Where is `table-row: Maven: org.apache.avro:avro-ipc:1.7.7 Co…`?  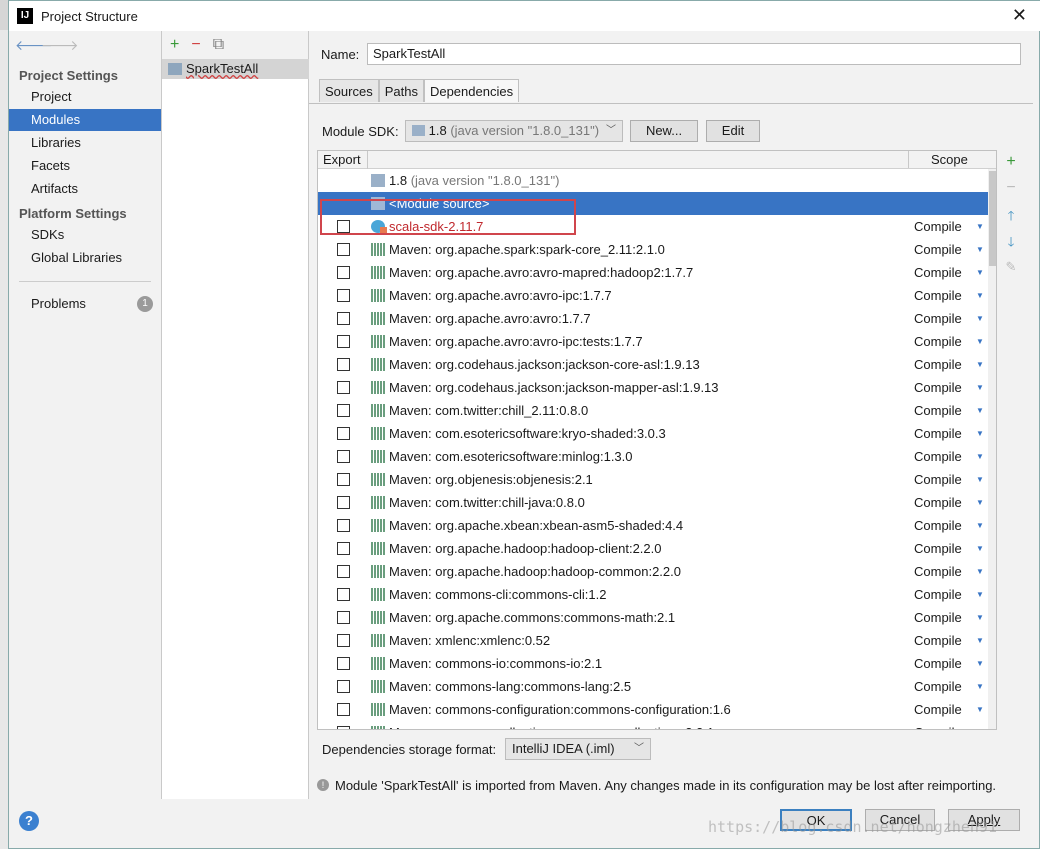
table-row: Maven: org.apache.avro:avro-ipc:1.7.7 Co… is located at coordinates (653, 295).